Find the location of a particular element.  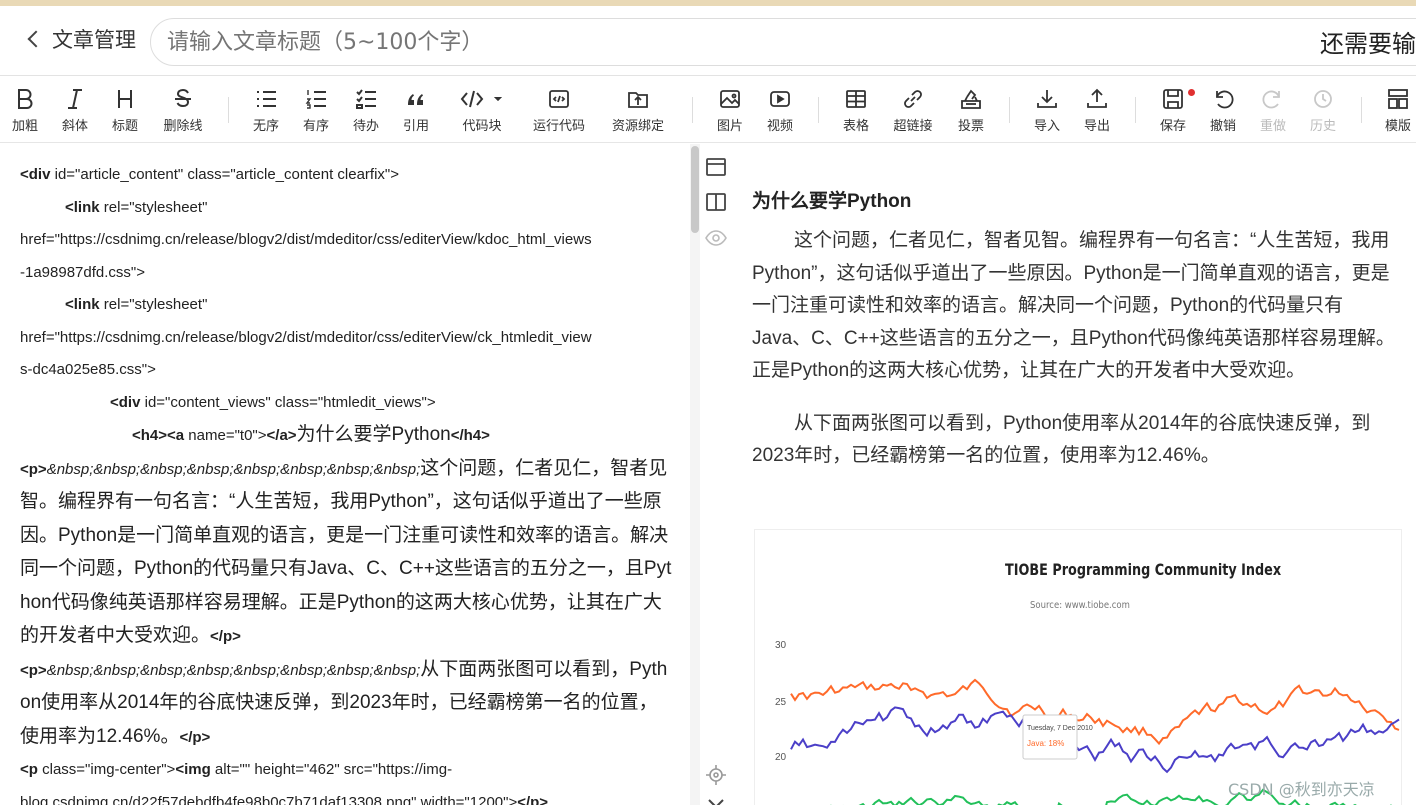

video-button: 视频 is located at coordinates (780, 109).